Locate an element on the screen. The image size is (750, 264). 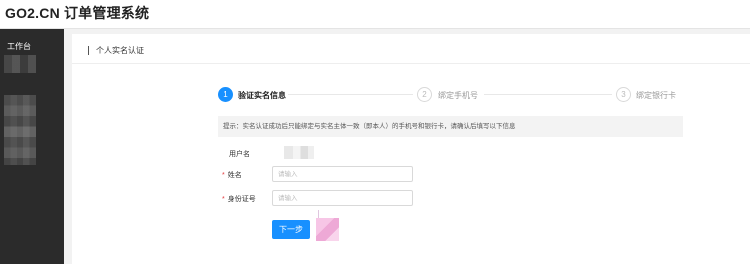
id-number-label: * 身份证号 is located at coordinates (239, 199).